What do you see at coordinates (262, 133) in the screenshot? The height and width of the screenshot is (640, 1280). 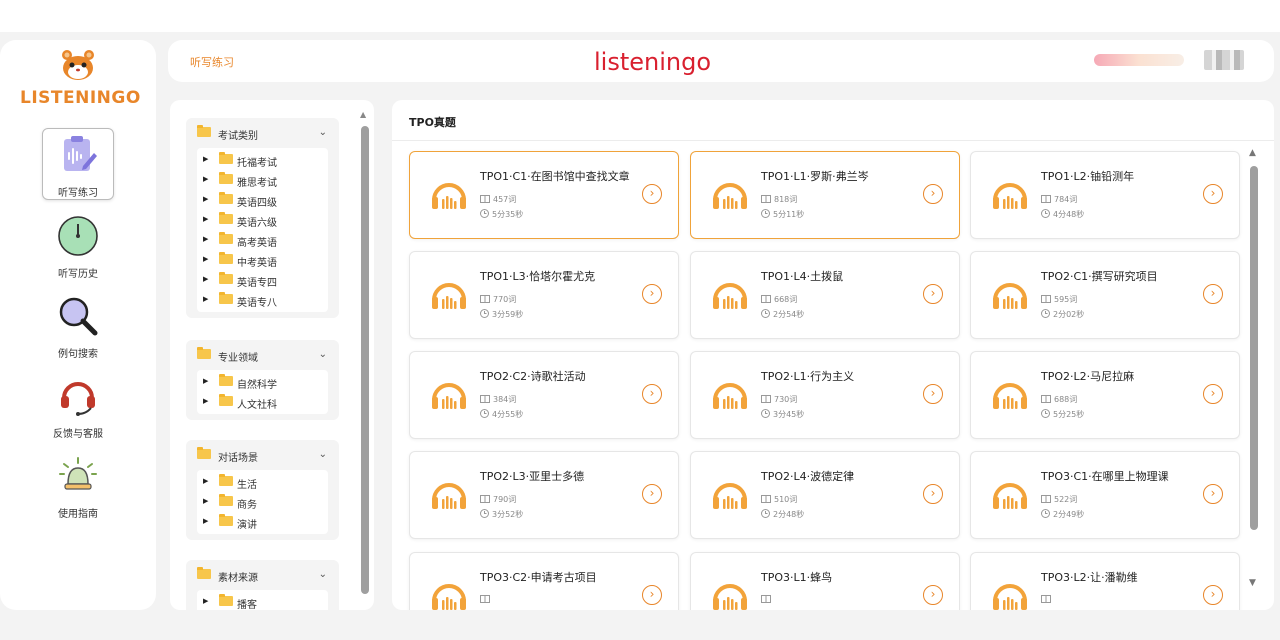 I see `filter-group-header: 考试类别 ⌄` at bounding box center [262, 133].